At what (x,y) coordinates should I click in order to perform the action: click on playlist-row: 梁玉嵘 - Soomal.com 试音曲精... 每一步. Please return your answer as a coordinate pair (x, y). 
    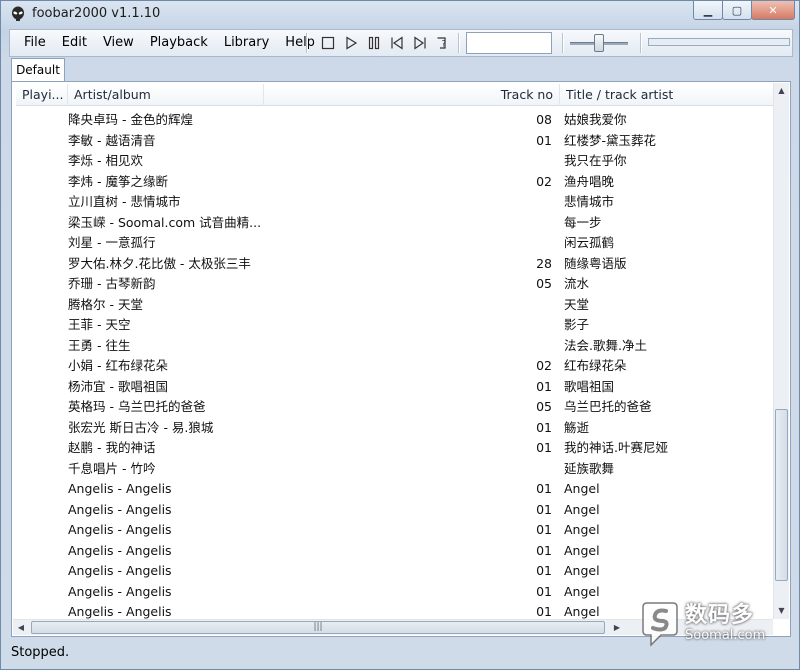
    Looking at the image, I should click on (396, 223).